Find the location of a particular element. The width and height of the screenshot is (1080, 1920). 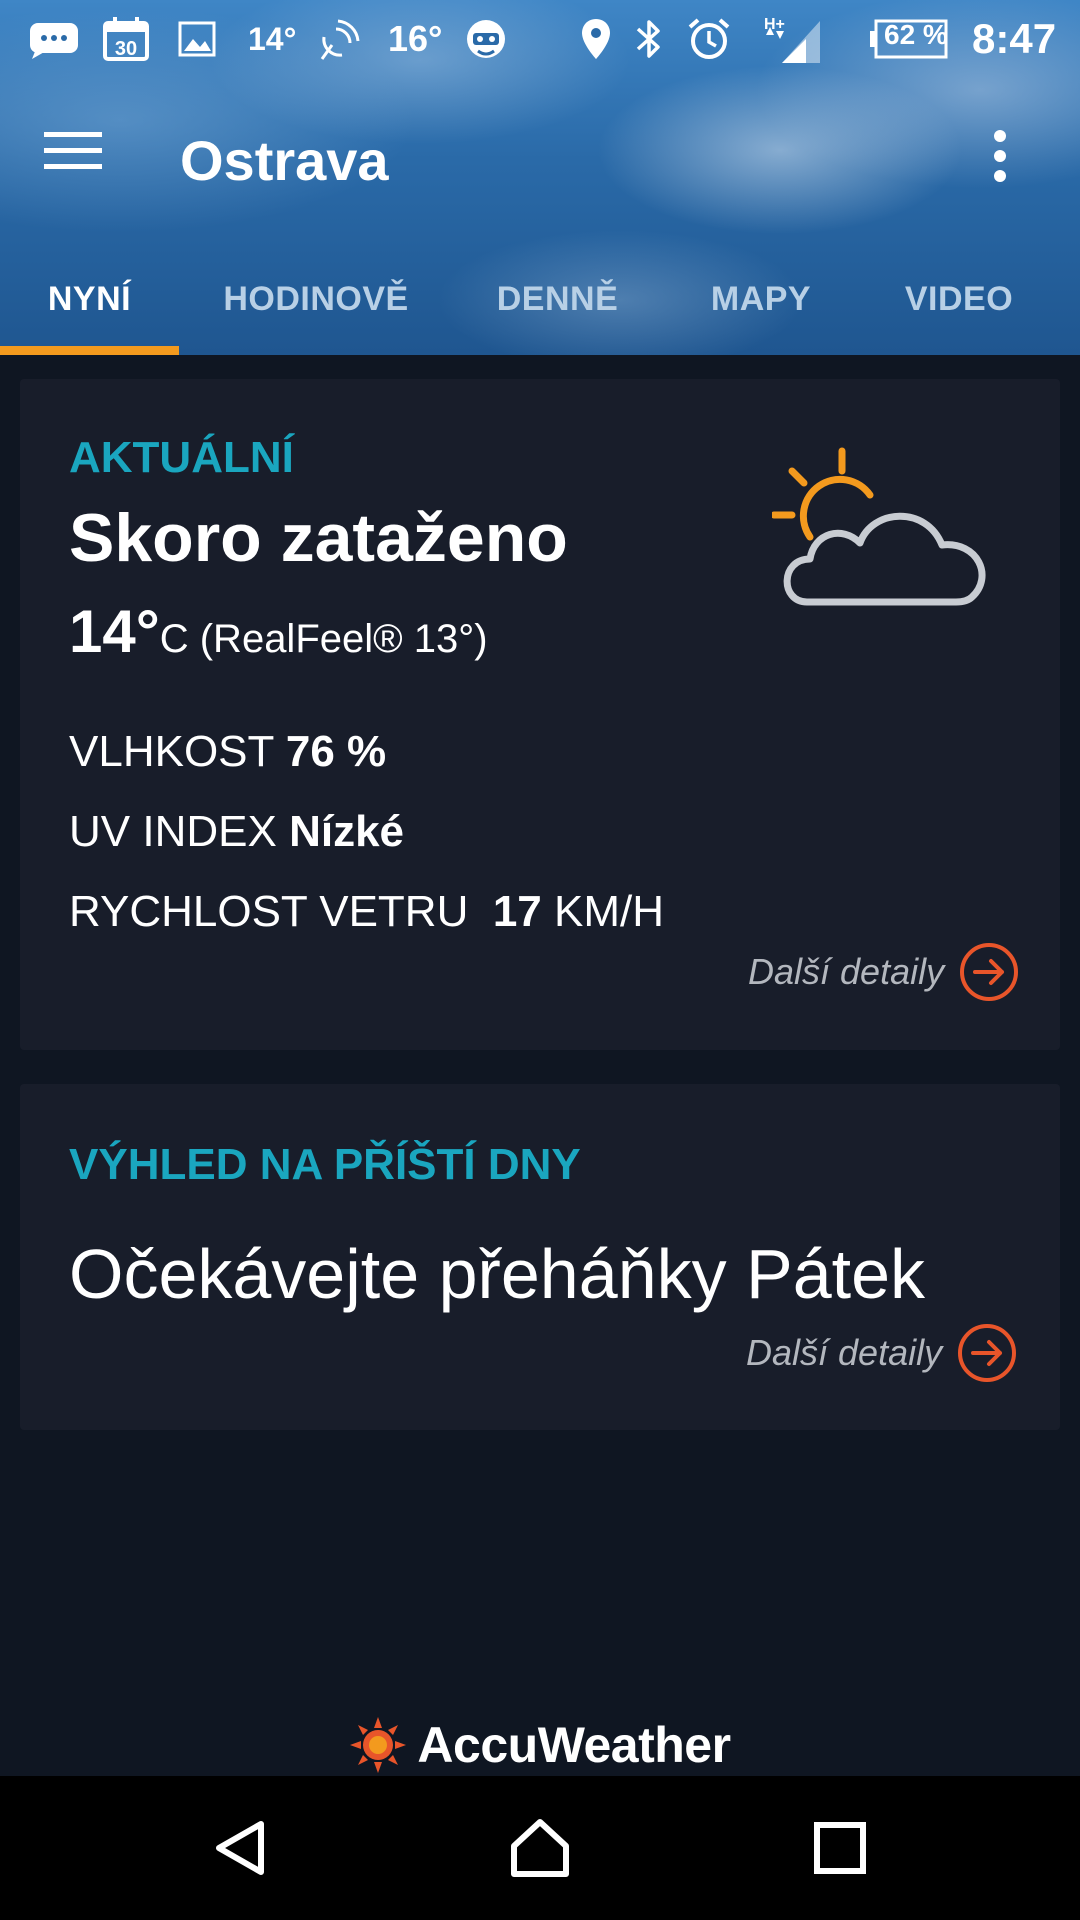

chat-bubble-icon is located at coordinates (54, 39).